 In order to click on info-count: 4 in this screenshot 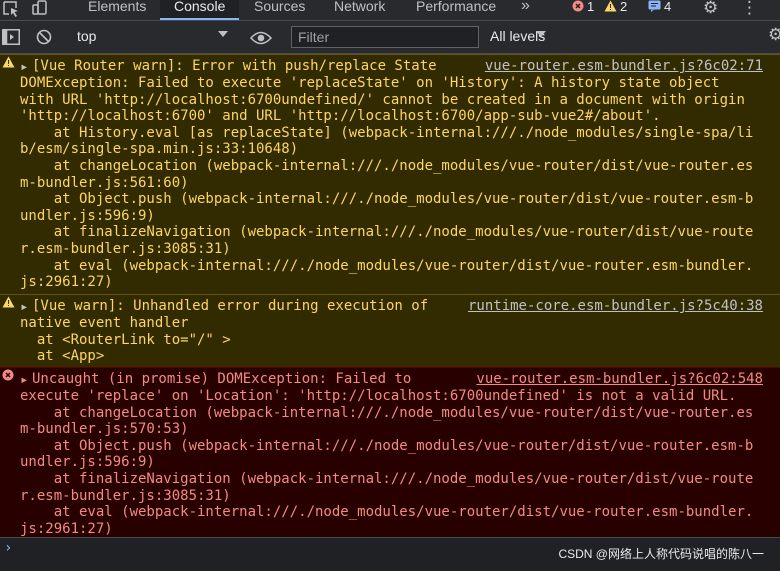, I will do `click(668, 7)`.